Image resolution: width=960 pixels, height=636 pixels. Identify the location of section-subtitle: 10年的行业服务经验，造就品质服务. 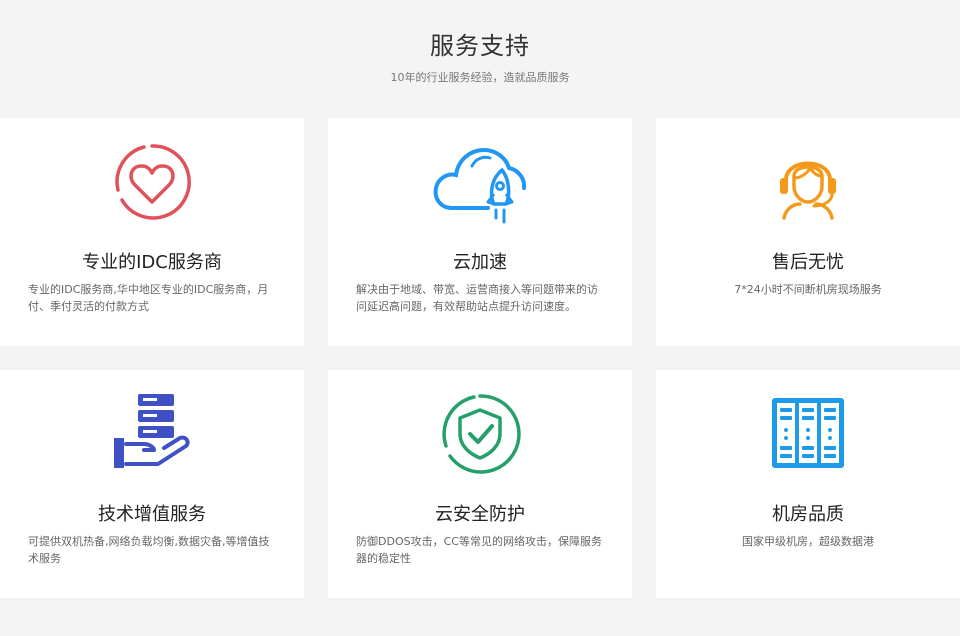
(480, 77).